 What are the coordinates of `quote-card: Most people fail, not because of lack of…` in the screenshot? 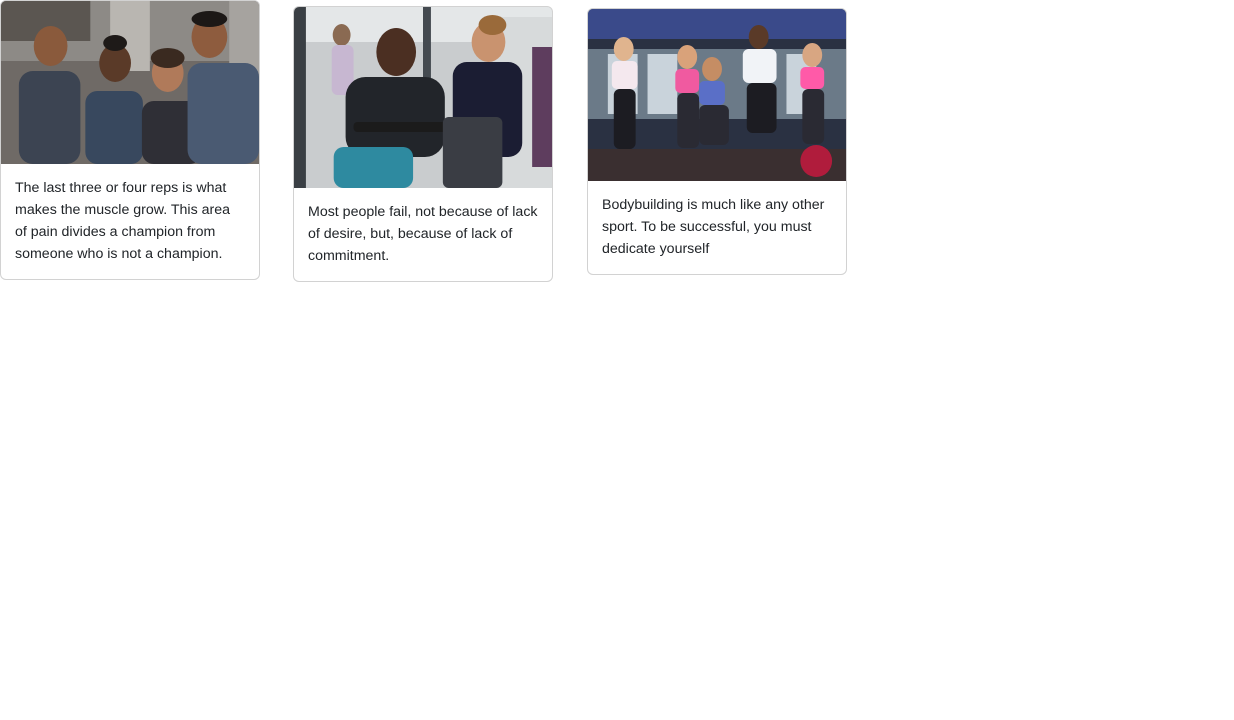 It's located at (423, 144).